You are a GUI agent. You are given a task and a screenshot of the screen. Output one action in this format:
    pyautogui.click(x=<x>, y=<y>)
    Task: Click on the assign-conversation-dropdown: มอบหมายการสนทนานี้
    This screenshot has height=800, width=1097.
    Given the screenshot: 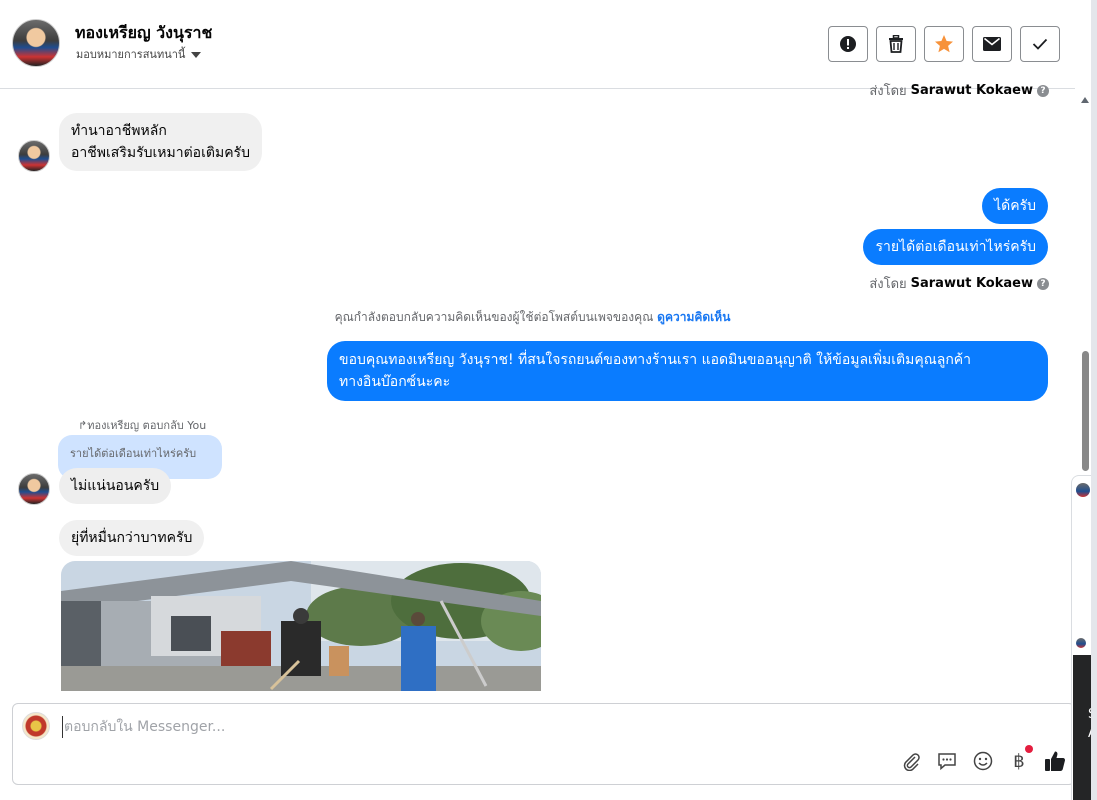 What is the action you would take?
    pyautogui.click(x=139, y=54)
    